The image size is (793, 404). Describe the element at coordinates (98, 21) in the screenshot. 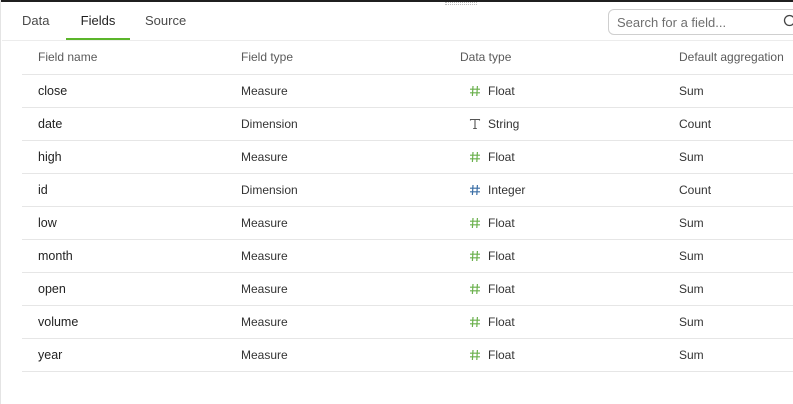

I see `tab-fields: Fields` at that location.